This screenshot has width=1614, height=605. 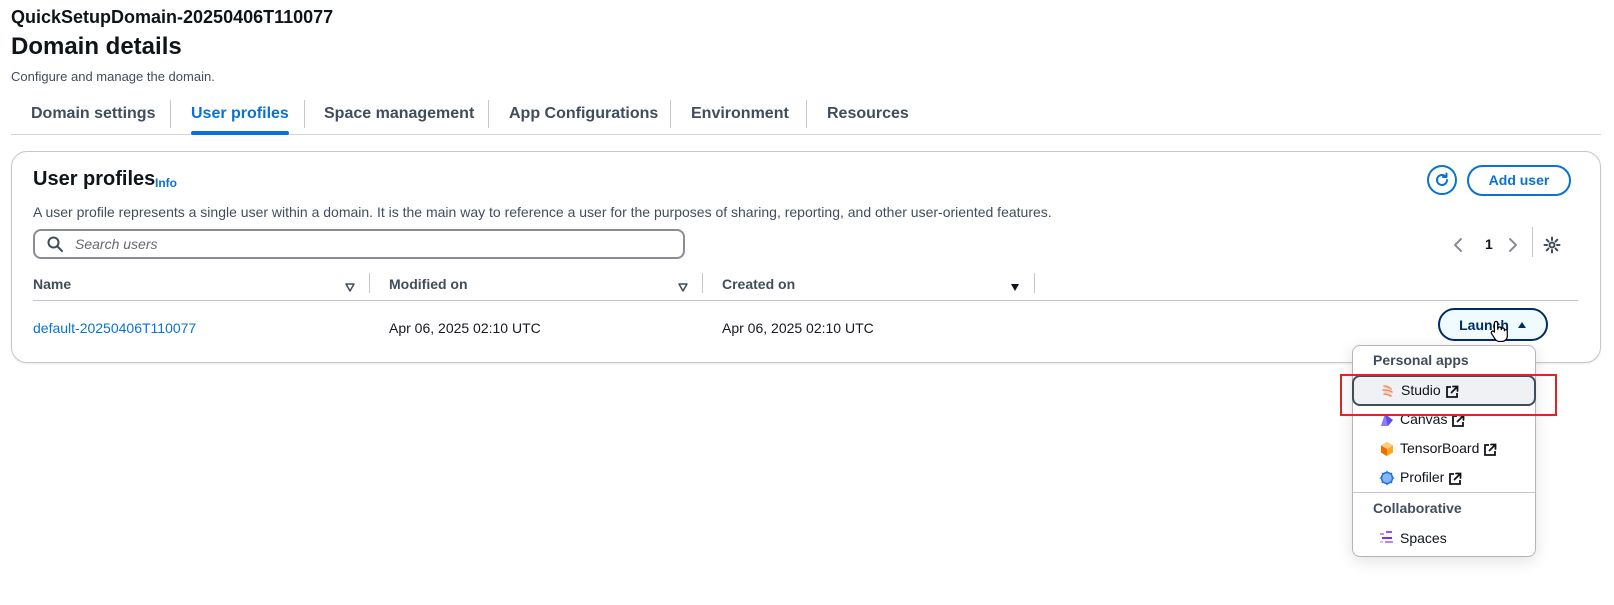 I want to click on tab-space-management: Space management, so click(x=399, y=114).